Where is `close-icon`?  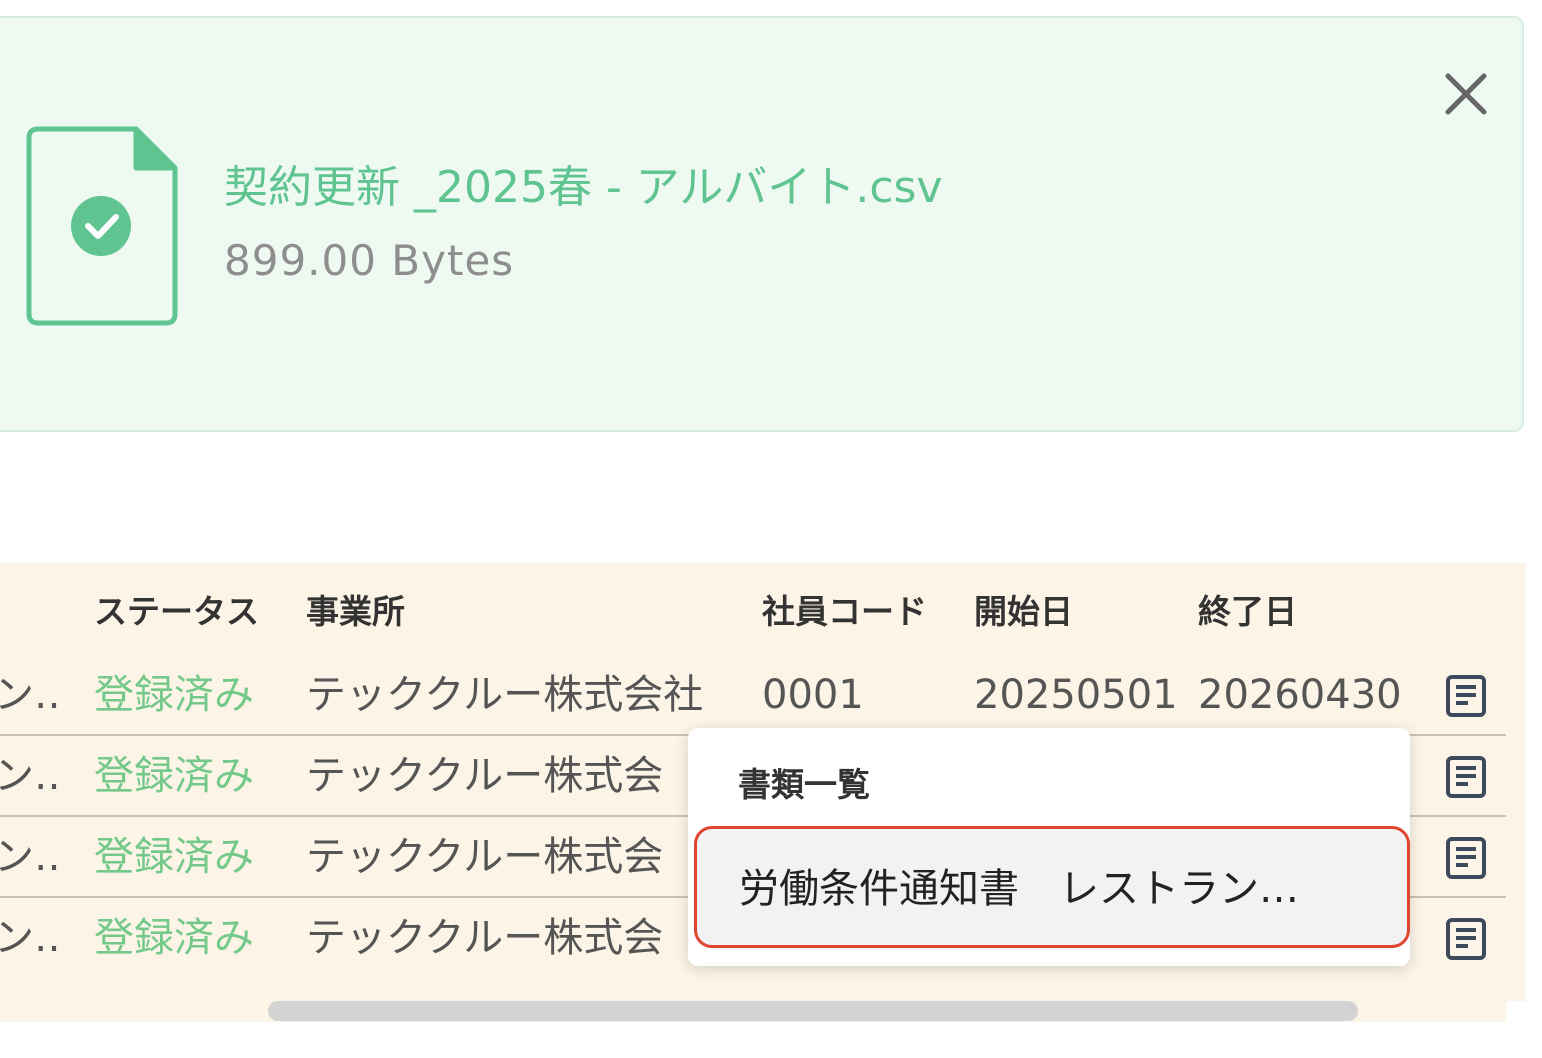
close-icon is located at coordinates (1466, 94).